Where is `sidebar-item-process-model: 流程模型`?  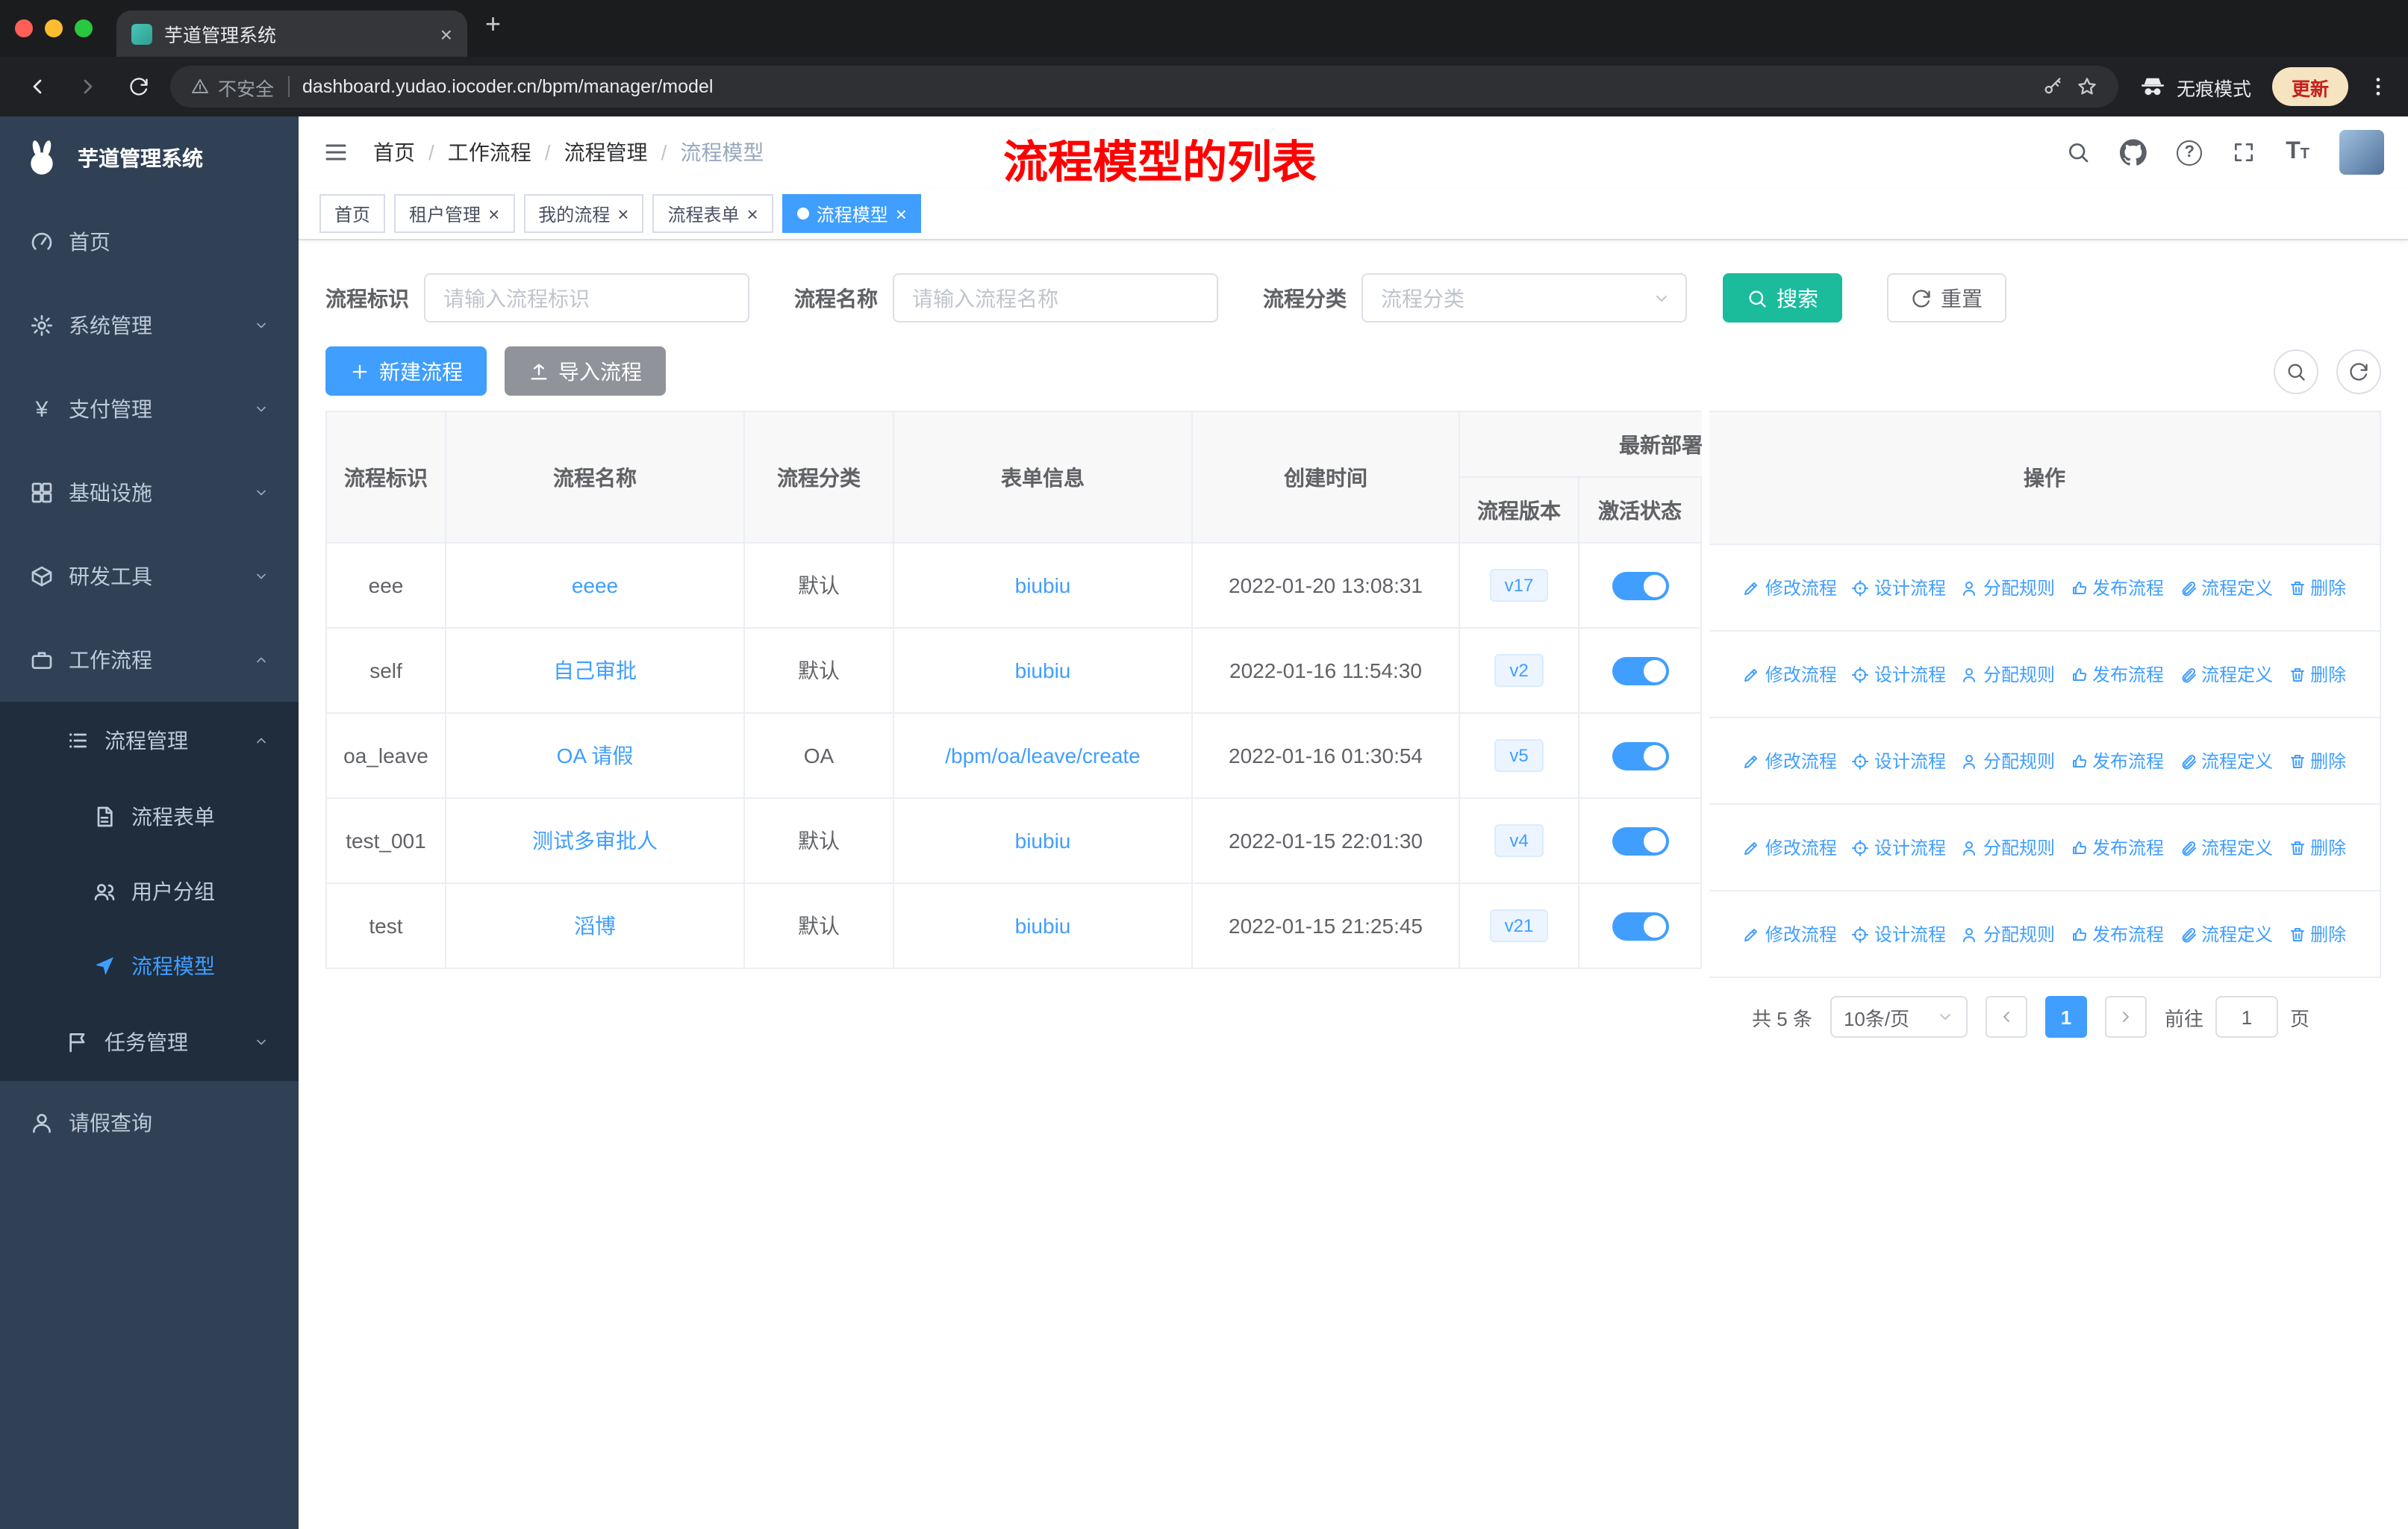
sidebar-item-process-model: 流程模型 is located at coordinates (149, 966).